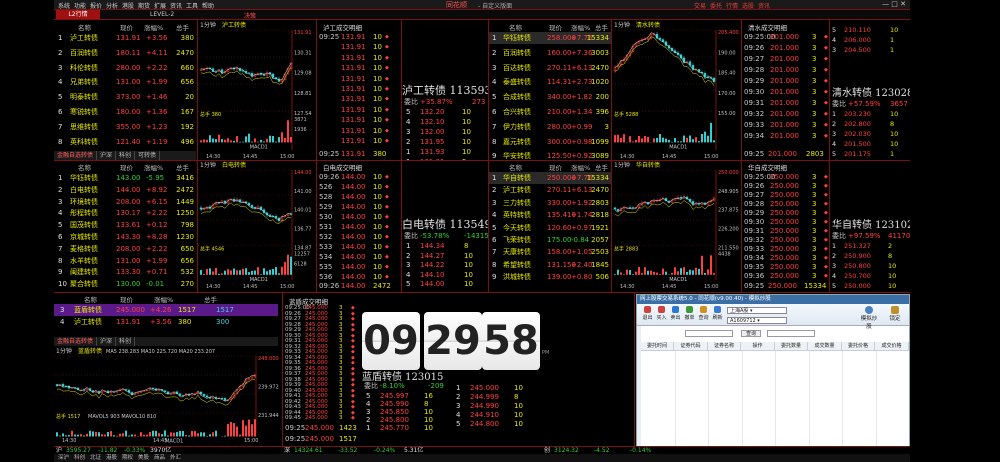  I want to click on table-row: 2 泸工转债 270.11 +6.13 2470, so click(550, 190).